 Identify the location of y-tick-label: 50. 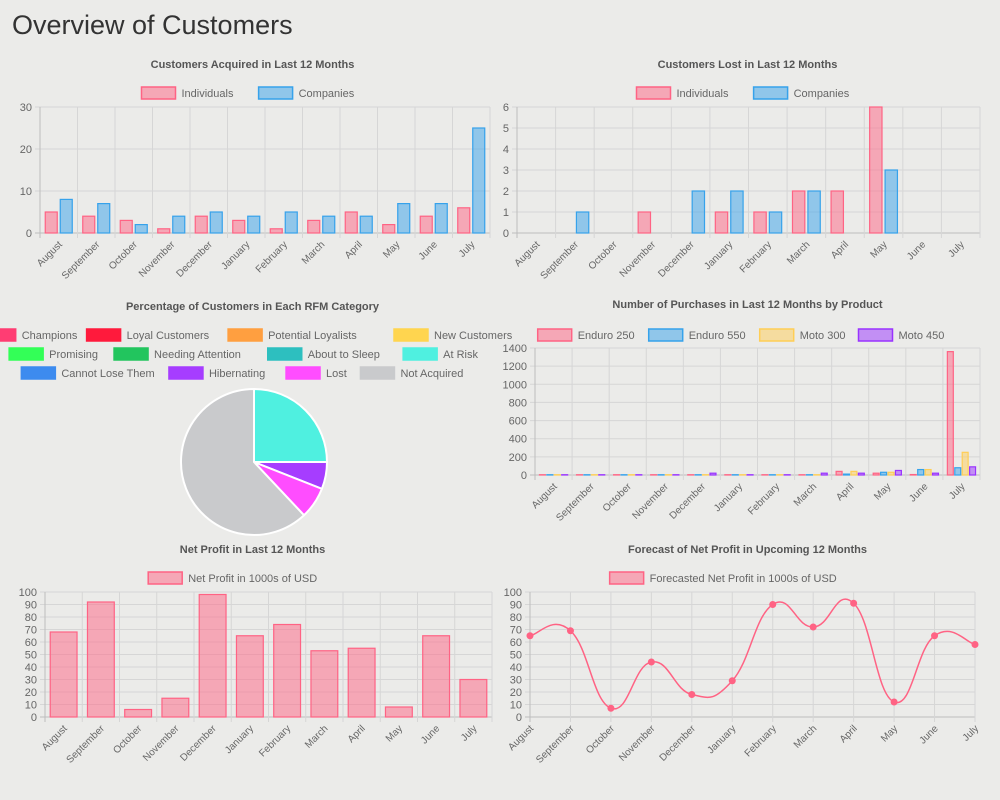
(516, 656).